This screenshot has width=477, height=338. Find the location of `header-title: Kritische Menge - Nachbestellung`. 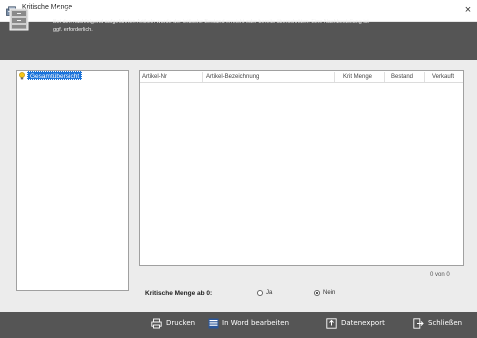

header-title: Kritische Menge - Nachbestellung is located at coordinates (149, 11).